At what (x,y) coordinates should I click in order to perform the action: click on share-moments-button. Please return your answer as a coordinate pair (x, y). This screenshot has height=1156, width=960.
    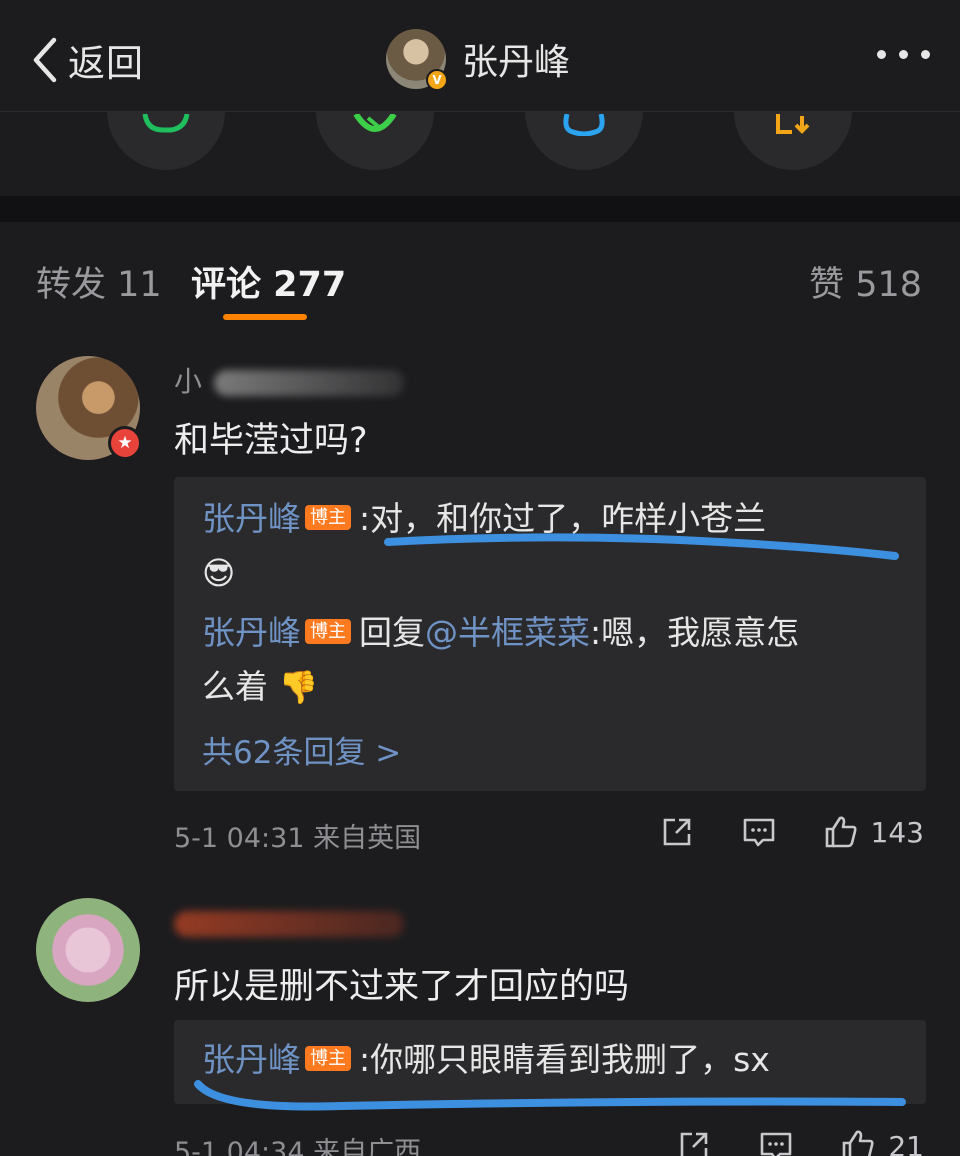
    Looking at the image, I should click on (375, 141).